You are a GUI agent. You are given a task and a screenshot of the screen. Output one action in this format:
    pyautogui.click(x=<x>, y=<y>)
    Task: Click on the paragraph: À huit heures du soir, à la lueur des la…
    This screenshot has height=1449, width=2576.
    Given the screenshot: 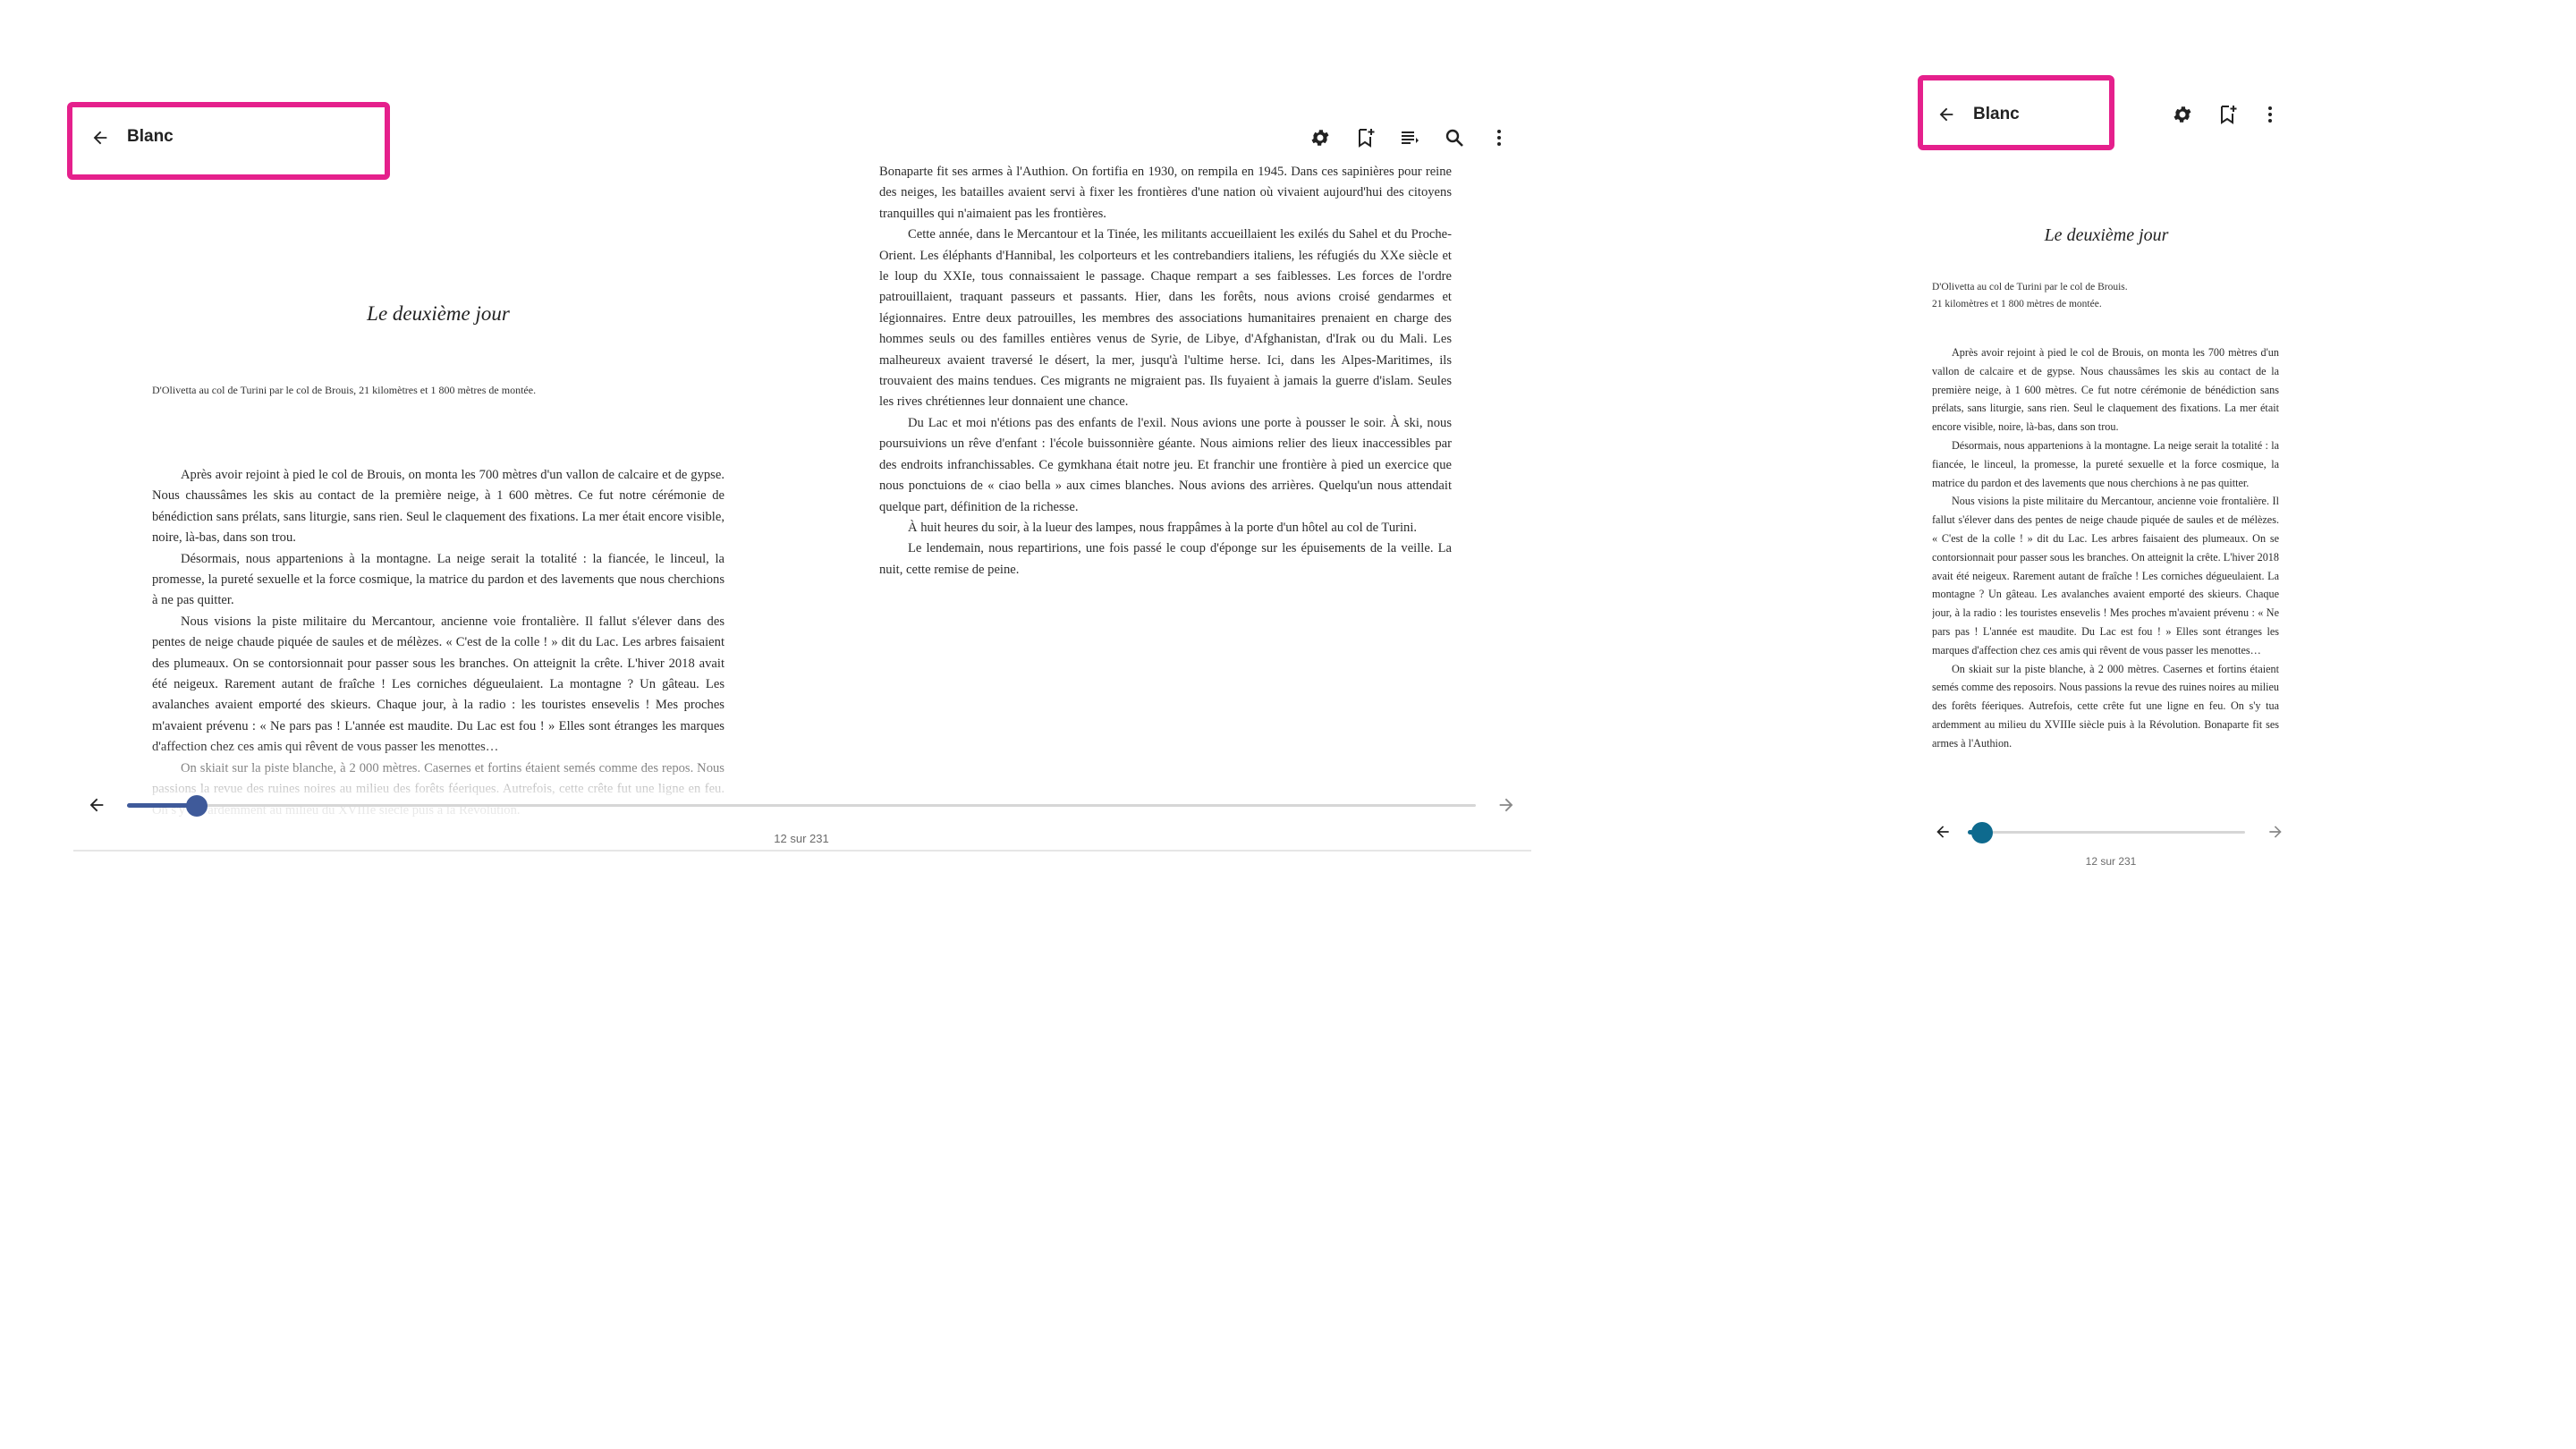 What is the action you would take?
    pyautogui.click(x=1163, y=527)
    